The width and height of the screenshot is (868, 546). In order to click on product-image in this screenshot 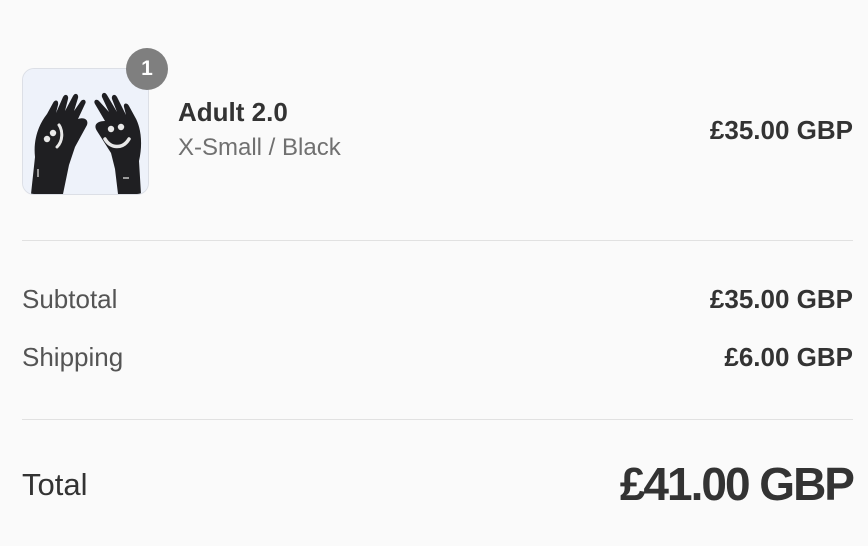, I will do `click(85, 131)`.